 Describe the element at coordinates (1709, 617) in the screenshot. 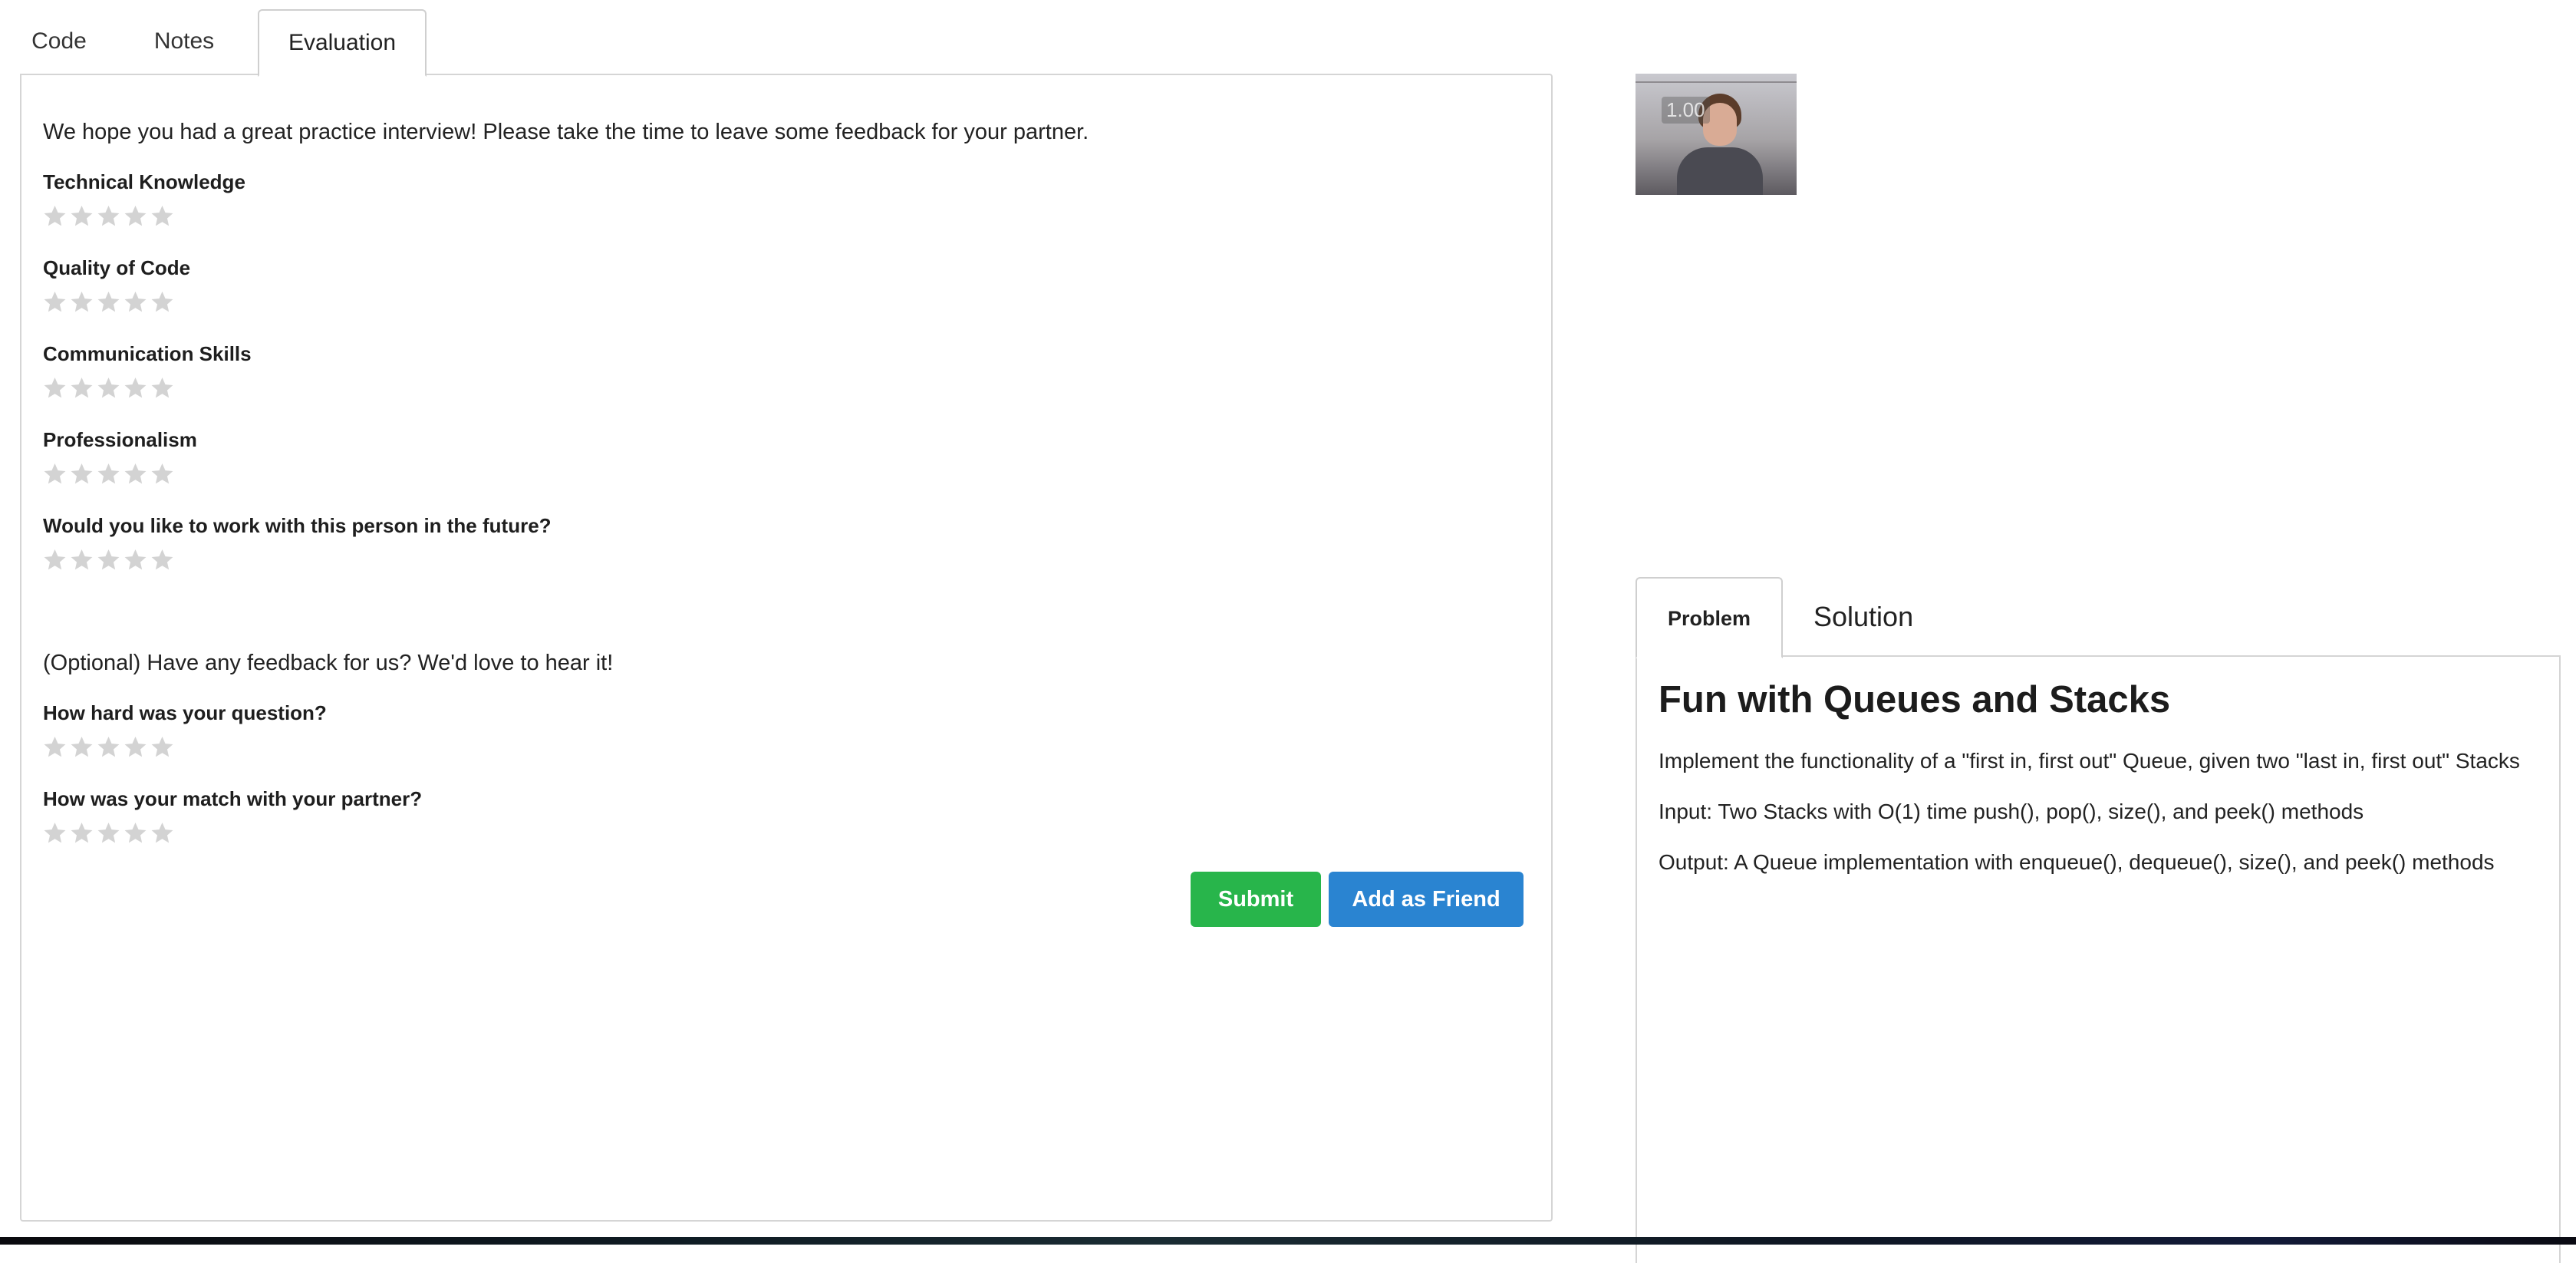

I see `tab-problem: Problem` at that location.